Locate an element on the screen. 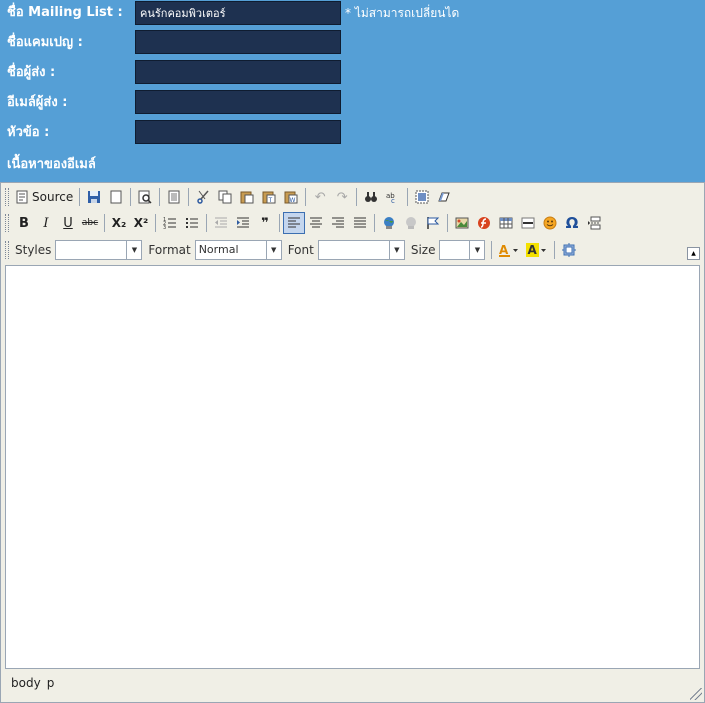 This screenshot has height=703, width=705. text-color-button: A is located at coordinates (509, 250).